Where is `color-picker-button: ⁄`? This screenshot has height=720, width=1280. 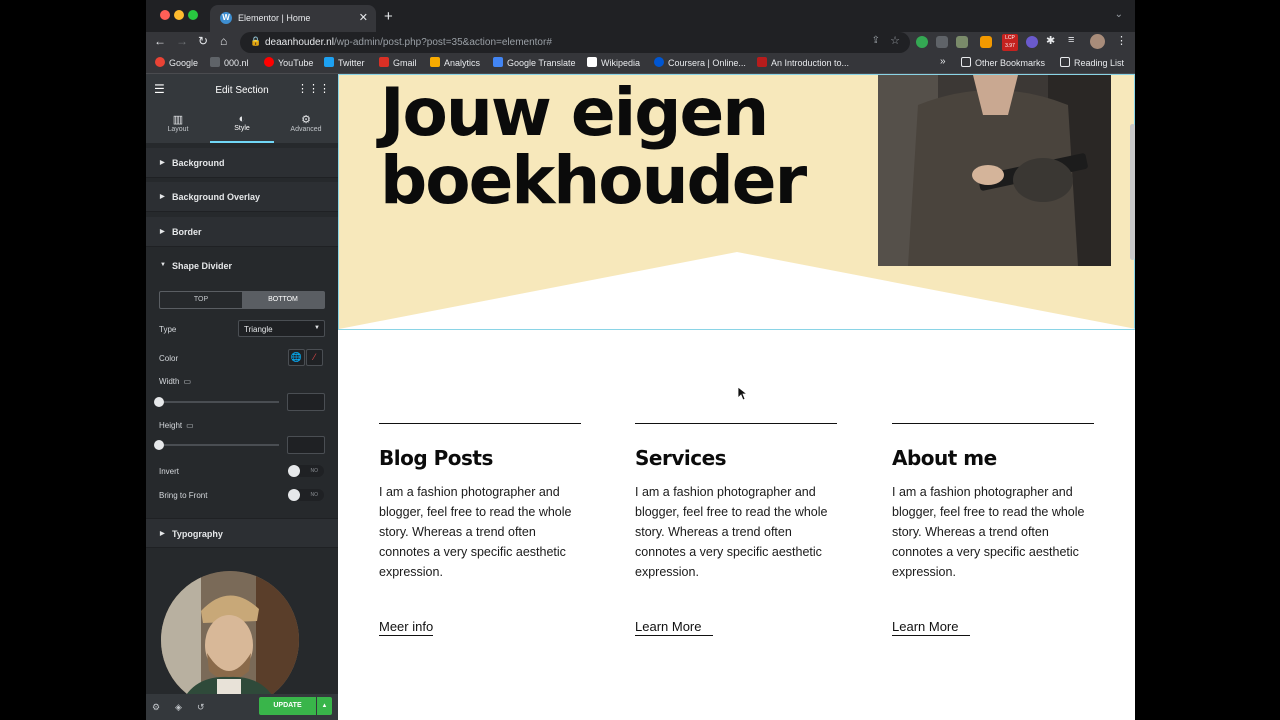 color-picker-button: ⁄ is located at coordinates (314, 357).